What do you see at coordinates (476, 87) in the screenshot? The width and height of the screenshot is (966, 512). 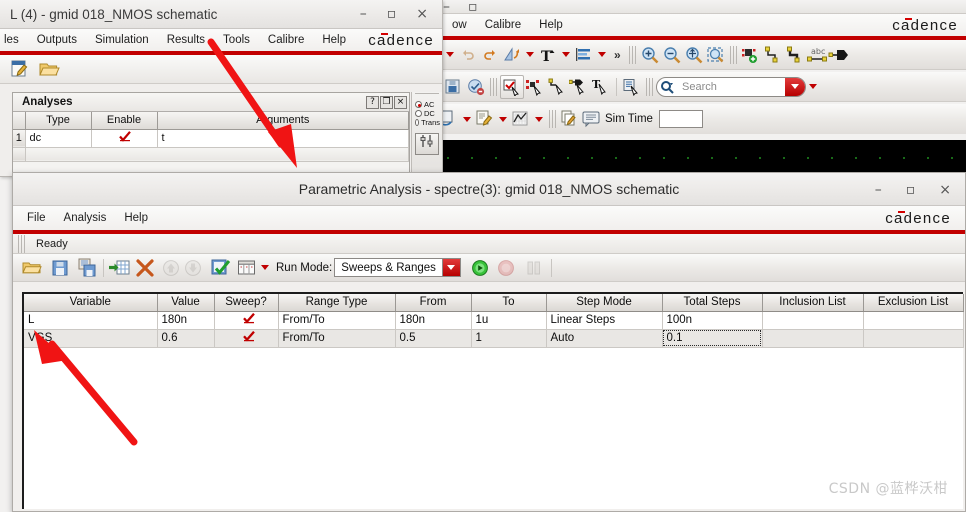 I see `check-save-icon` at bounding box center [476, 87].